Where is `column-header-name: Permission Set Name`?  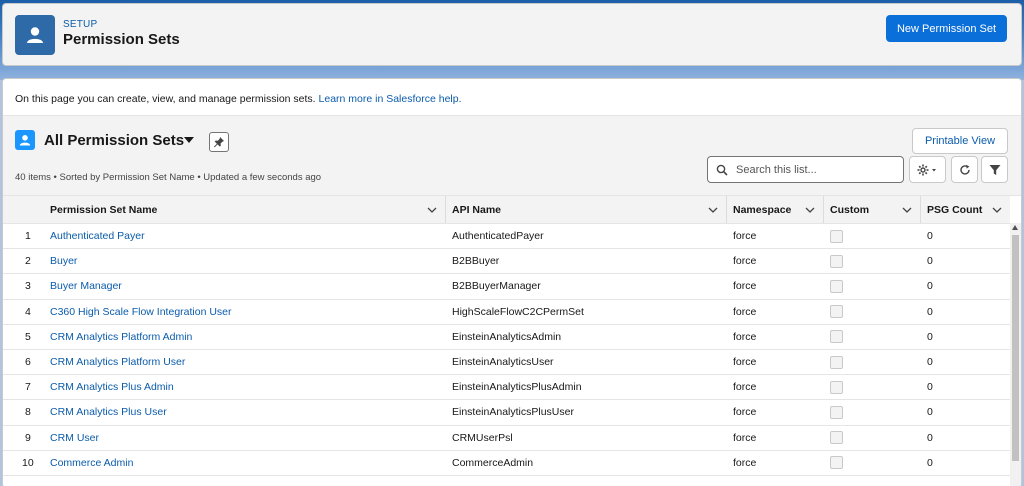
column-header-name: Permission Set Name is located at coordinates (245, 210).